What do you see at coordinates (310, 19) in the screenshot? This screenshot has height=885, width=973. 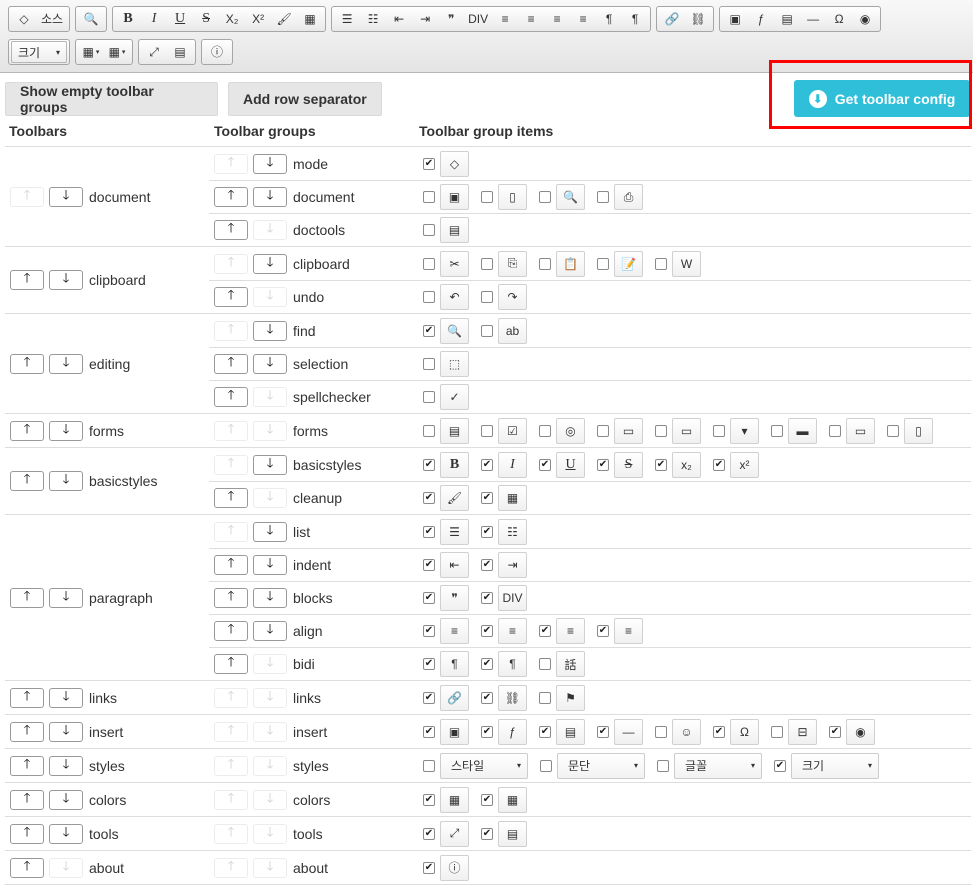 I see `toolbar-button: ▦` at bounding box center [310, 19].